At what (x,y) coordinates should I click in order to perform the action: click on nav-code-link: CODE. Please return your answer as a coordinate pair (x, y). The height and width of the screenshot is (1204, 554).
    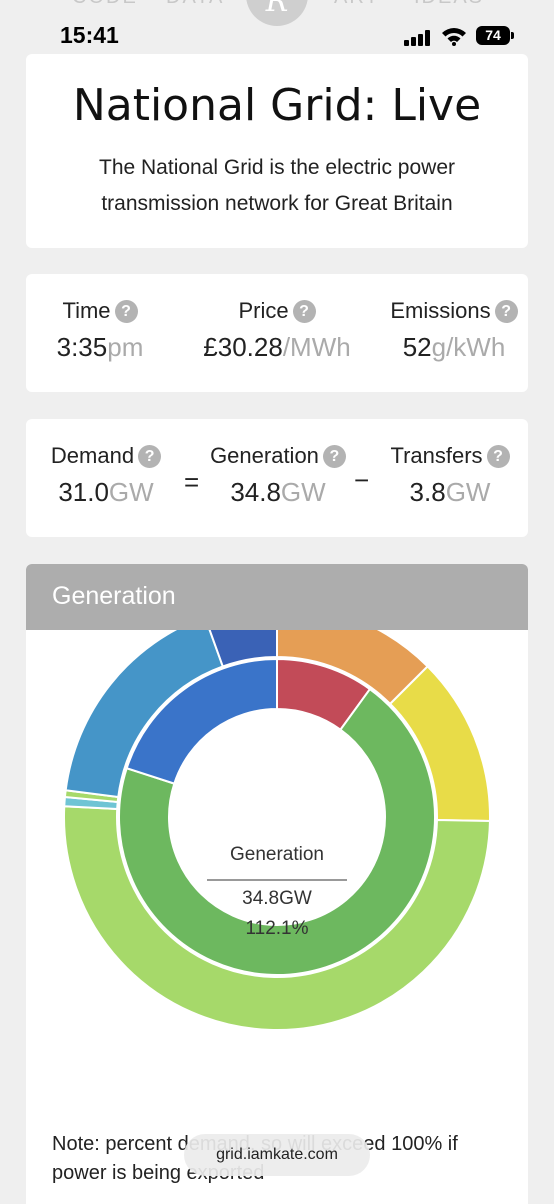
    Looking at the image, I should click on (105, 4).